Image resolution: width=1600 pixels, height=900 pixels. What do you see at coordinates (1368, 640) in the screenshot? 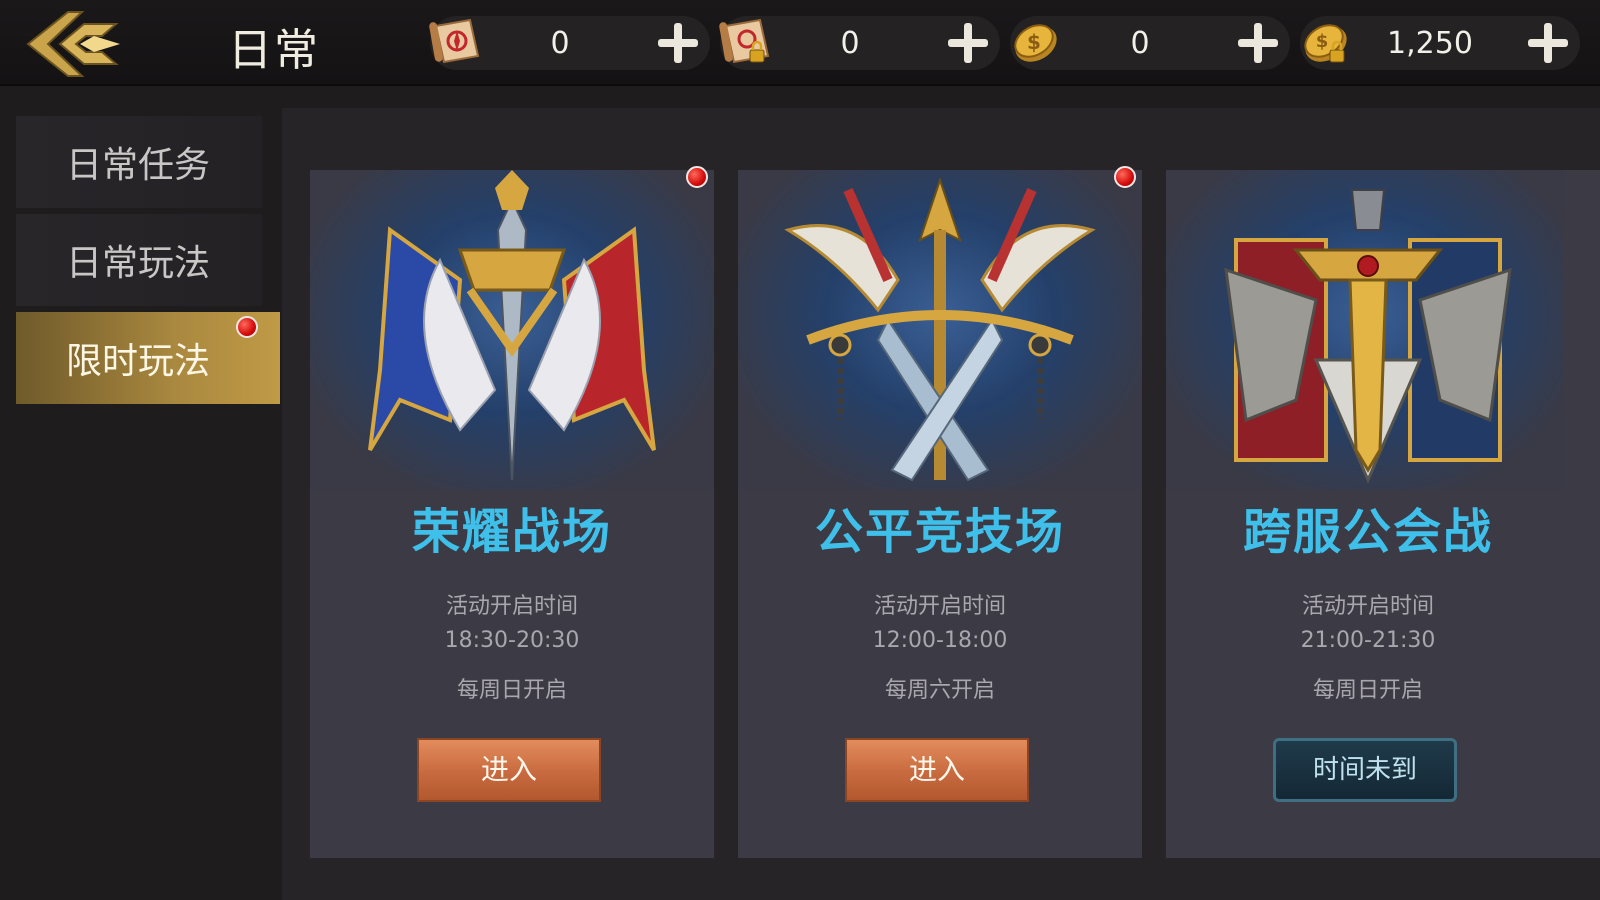
I see `time-range: 21:00-21:30` at bounding box center [1368, 640].